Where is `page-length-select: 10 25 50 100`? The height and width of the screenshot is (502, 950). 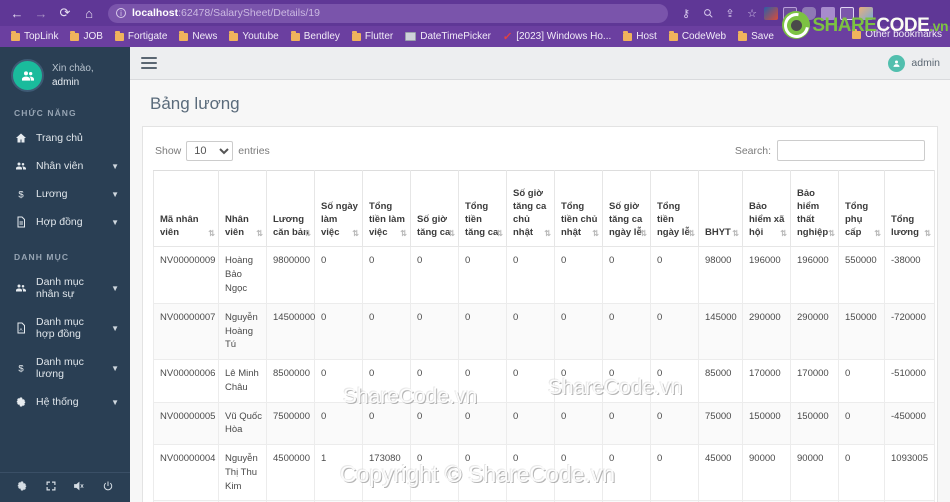 page-length-select: 10 25 50 100 is located at coordinates (210, 150).